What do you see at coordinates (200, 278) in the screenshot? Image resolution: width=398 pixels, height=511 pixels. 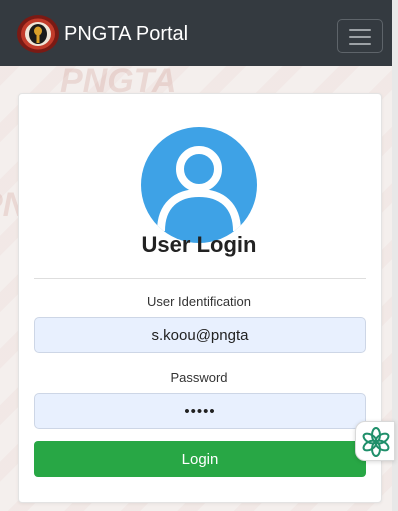 I see `title-divider` at bounding box center [200, 278].